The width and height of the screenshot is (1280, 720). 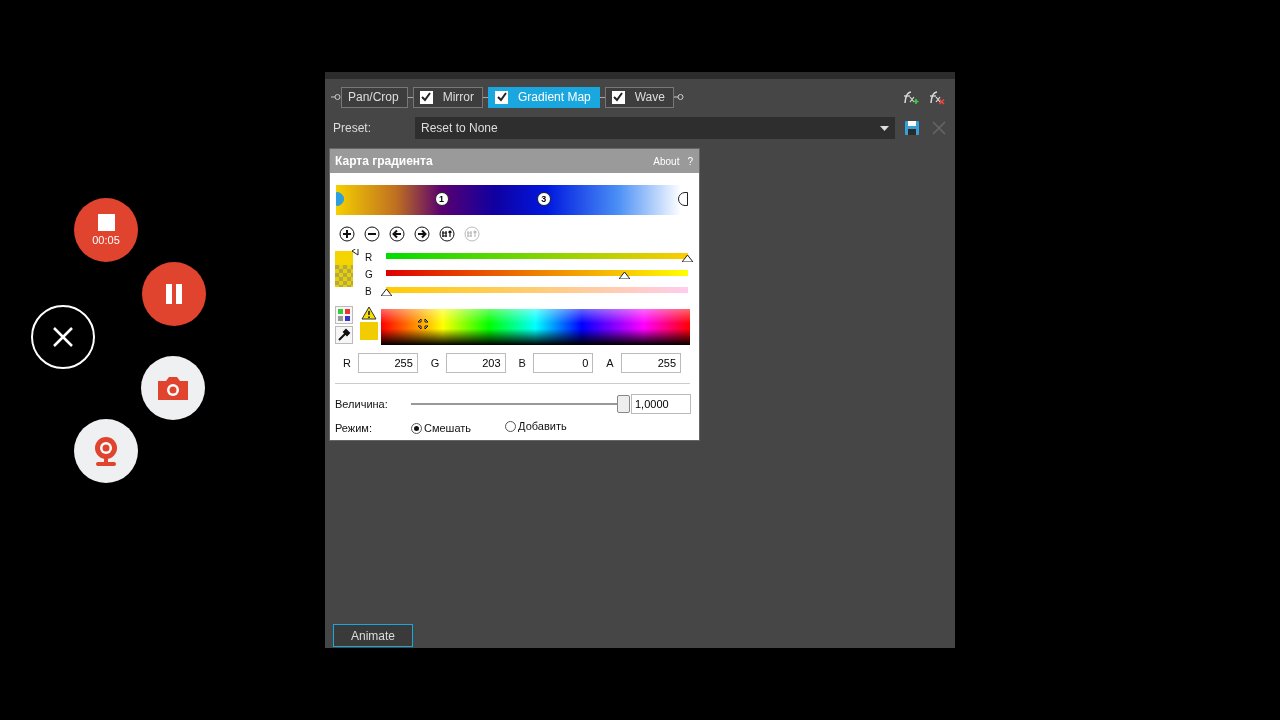 I want to click on move-left-button, so click(x=397, y=234).